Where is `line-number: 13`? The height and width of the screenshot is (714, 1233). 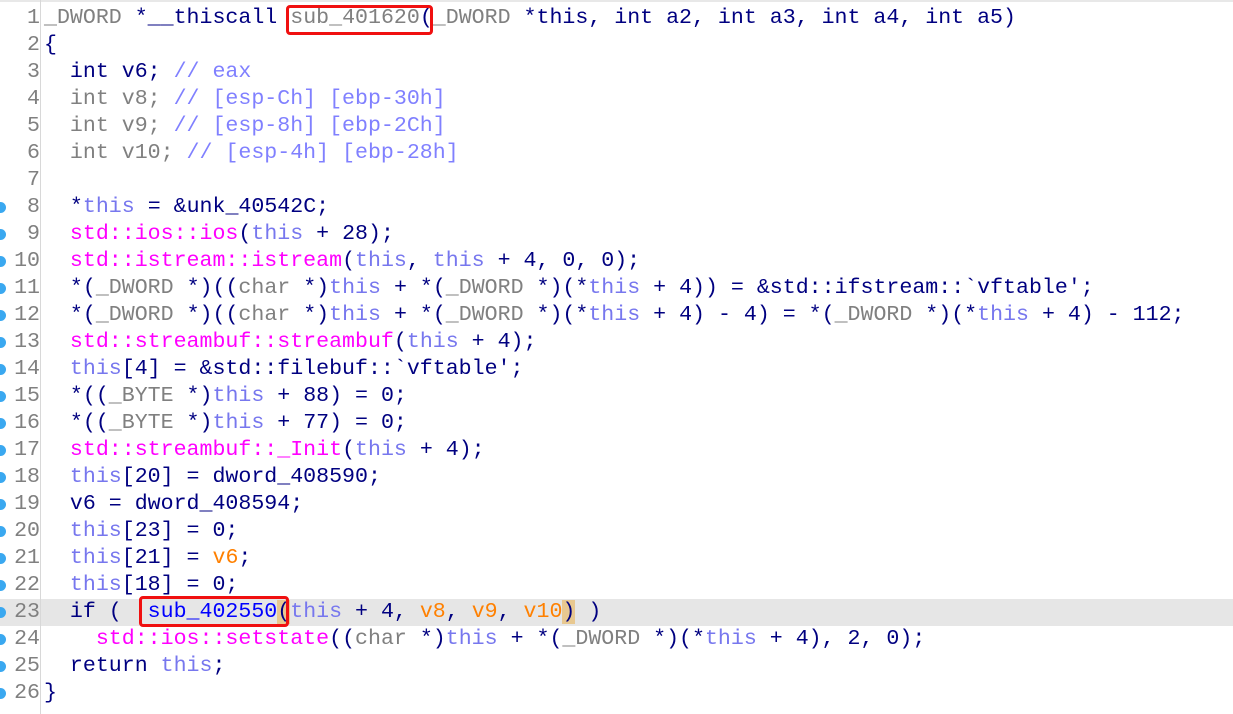 line-number: 13 is located at coordinates (27, 342).